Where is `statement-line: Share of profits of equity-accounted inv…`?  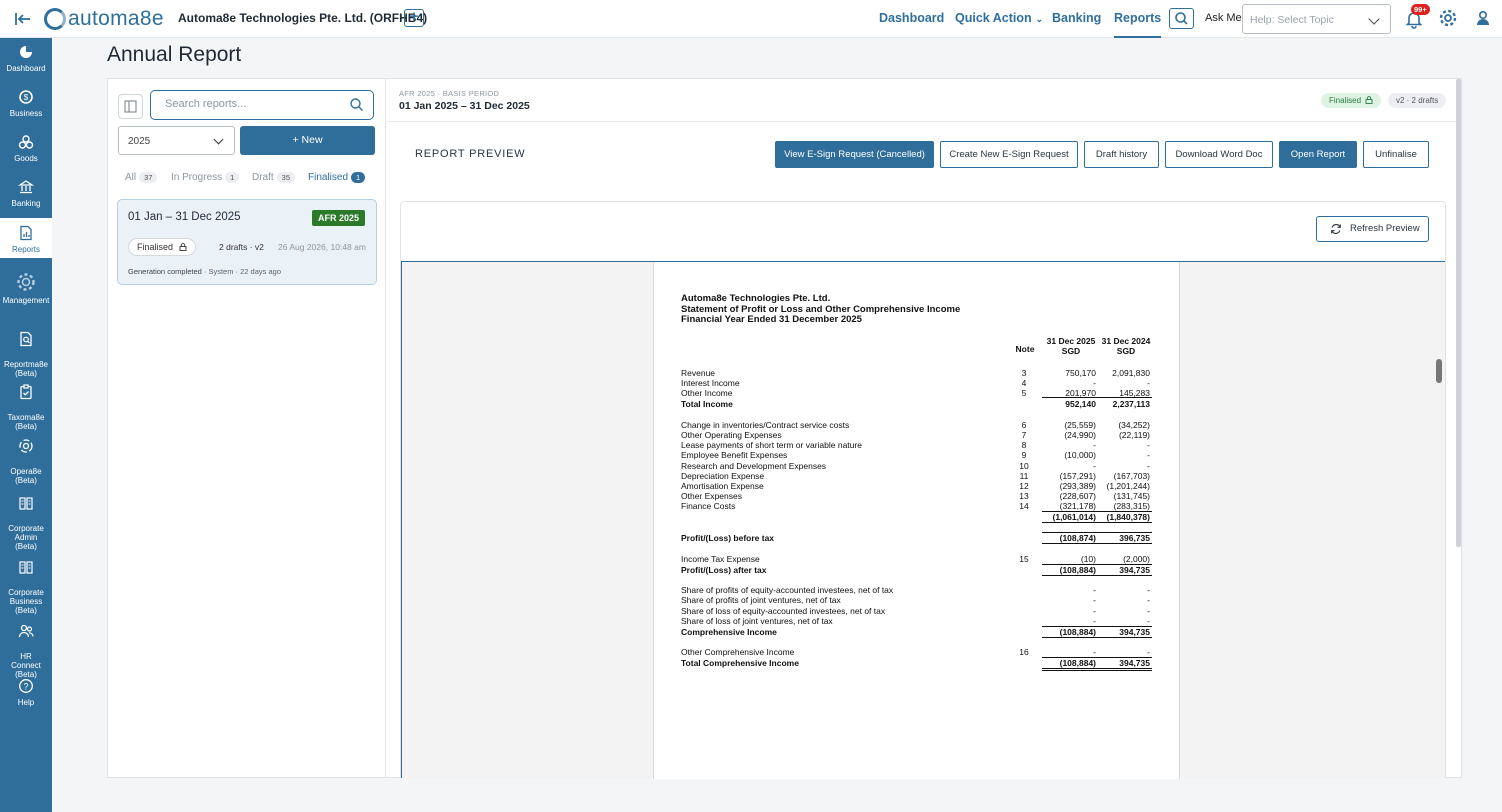 statement-line: Share of profits of equity-accounted inv… is located at coordinates (917, 590).